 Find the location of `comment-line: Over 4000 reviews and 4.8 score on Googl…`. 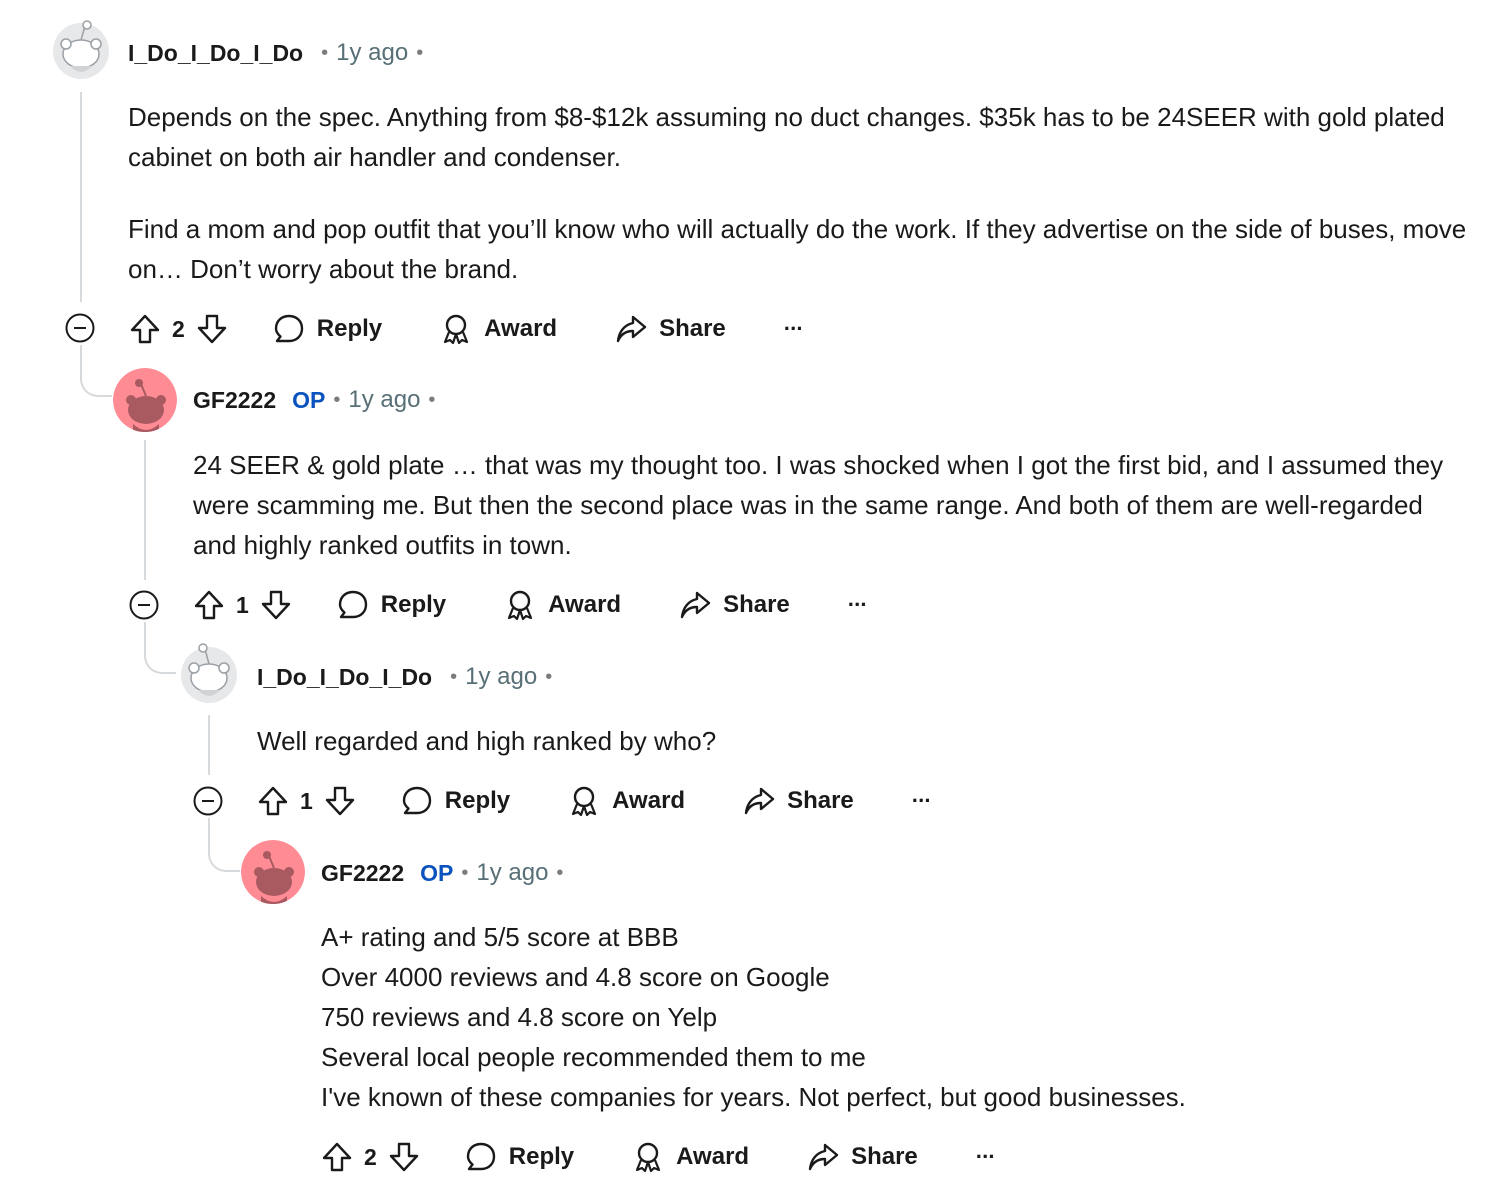

comment-line: Over 4000 reviews and 4.8 score on Googl… is located at coordinates (575, 977).